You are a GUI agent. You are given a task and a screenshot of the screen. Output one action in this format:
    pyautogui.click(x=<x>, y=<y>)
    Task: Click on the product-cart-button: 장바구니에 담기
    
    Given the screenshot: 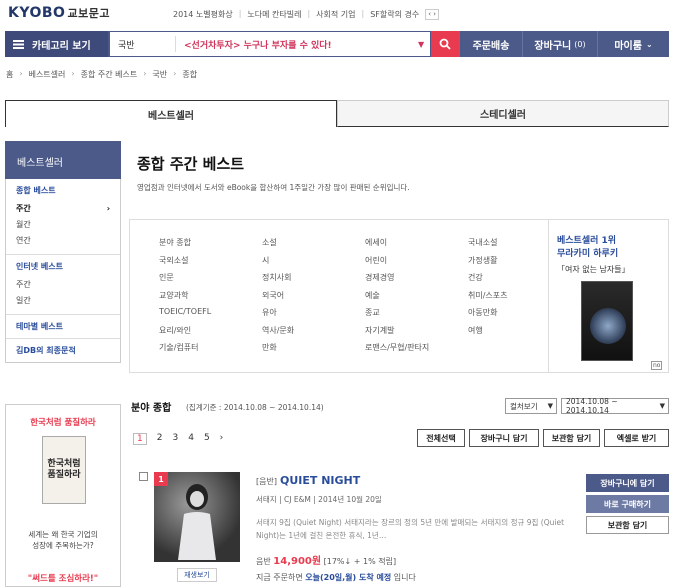 What is the action you would take?
    pyautogui.click(x=627, y=483)
    